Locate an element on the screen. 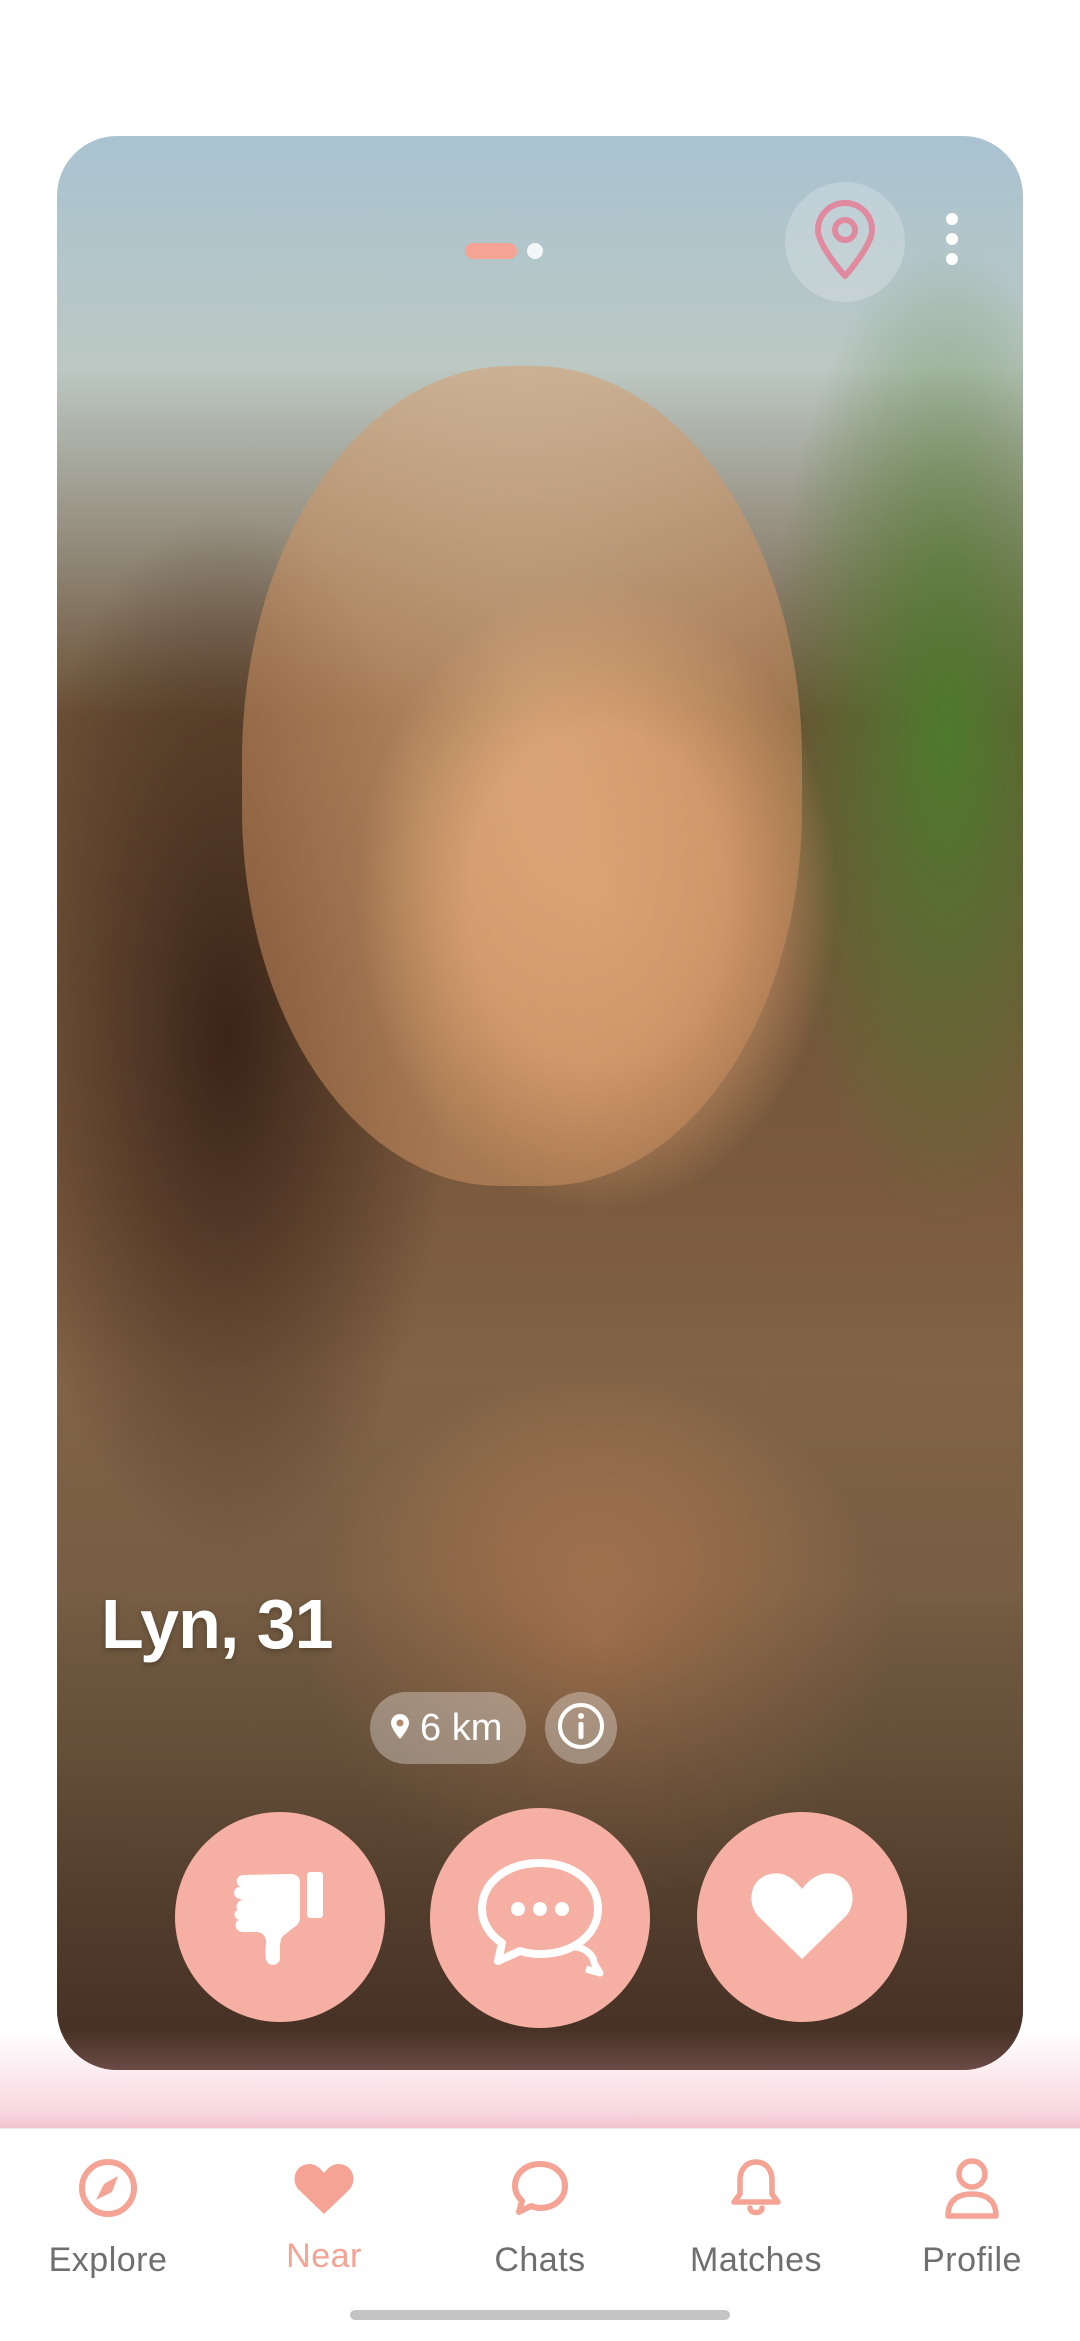  nav-label-profile: Profile is located at coordinates (972, 2260).